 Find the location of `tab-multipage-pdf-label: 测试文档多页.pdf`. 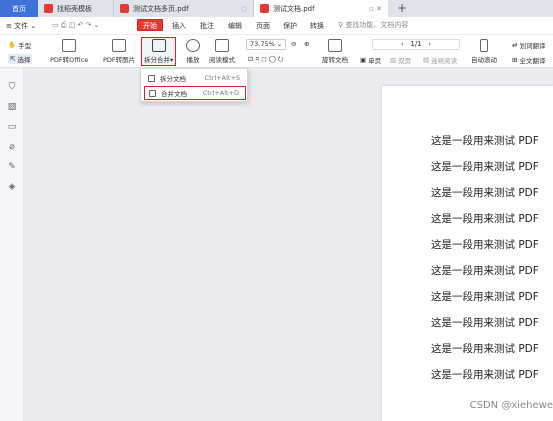

tab-multipage-pdf-label: 测试文档多页.pdf is located at coordinates (161, 8).